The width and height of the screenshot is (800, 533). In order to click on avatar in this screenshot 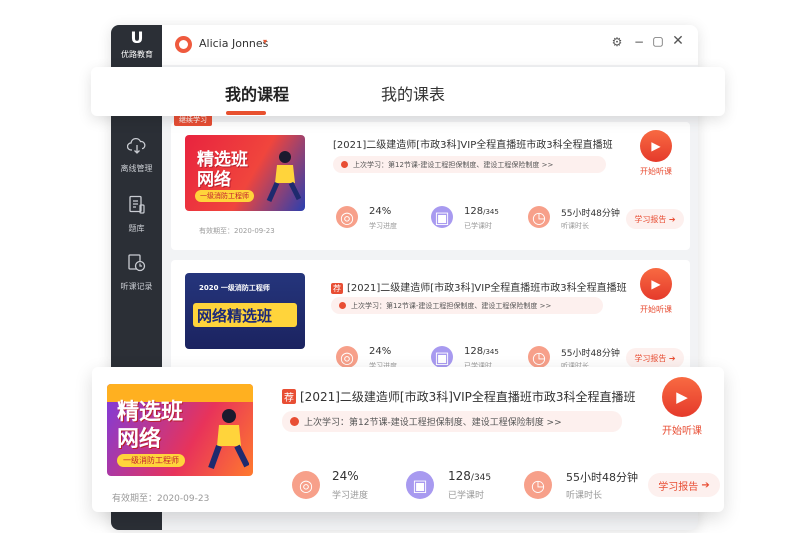, I will do `click(183, 44)`.